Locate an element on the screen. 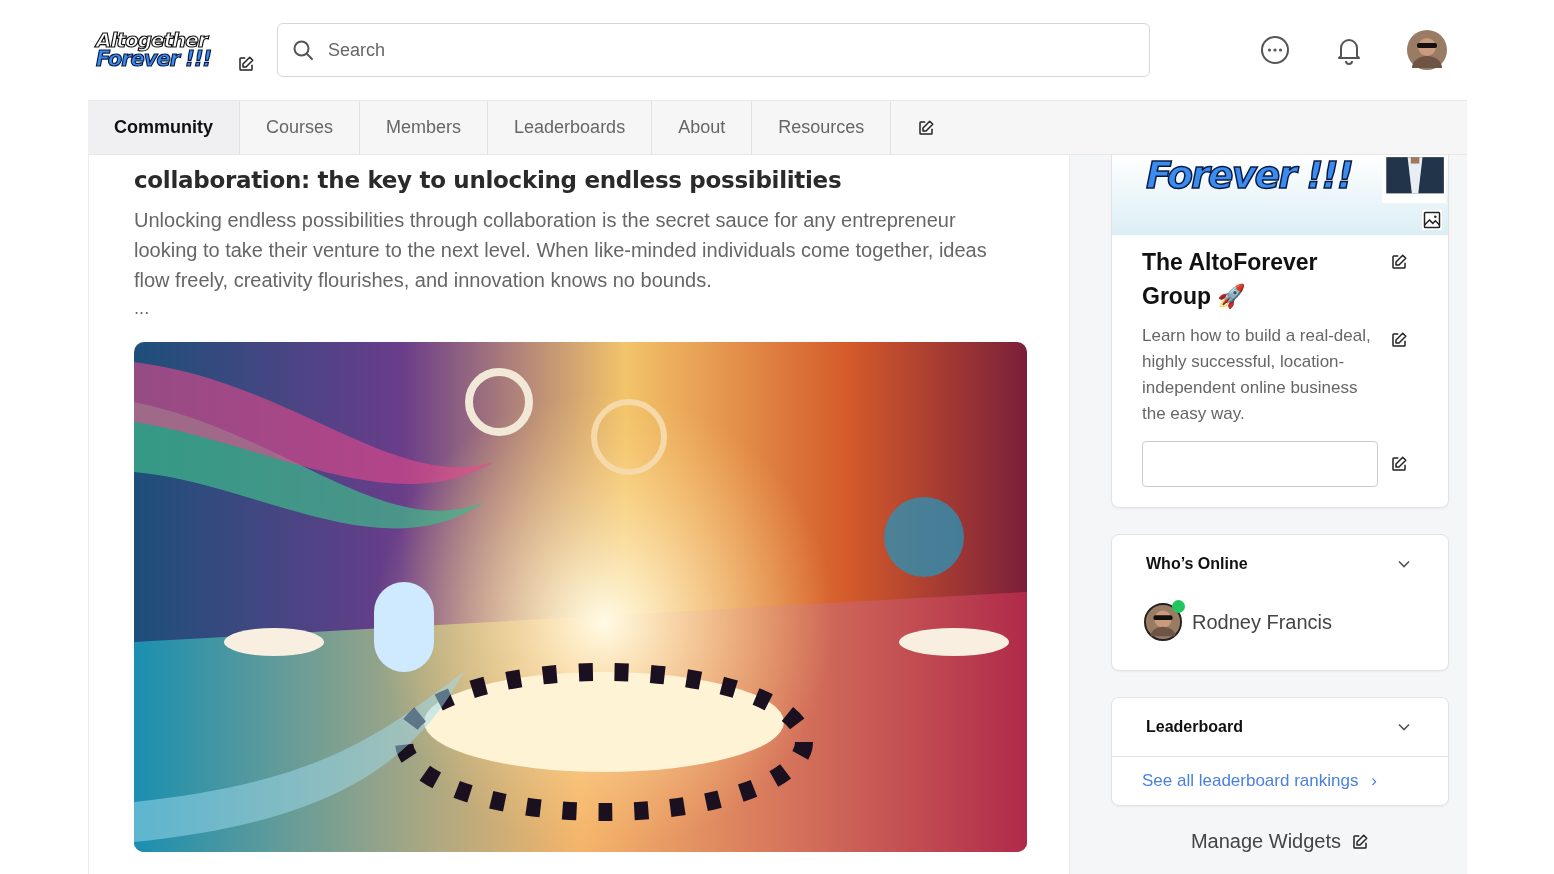  search-field: Search is located at coordinates (714, 50).